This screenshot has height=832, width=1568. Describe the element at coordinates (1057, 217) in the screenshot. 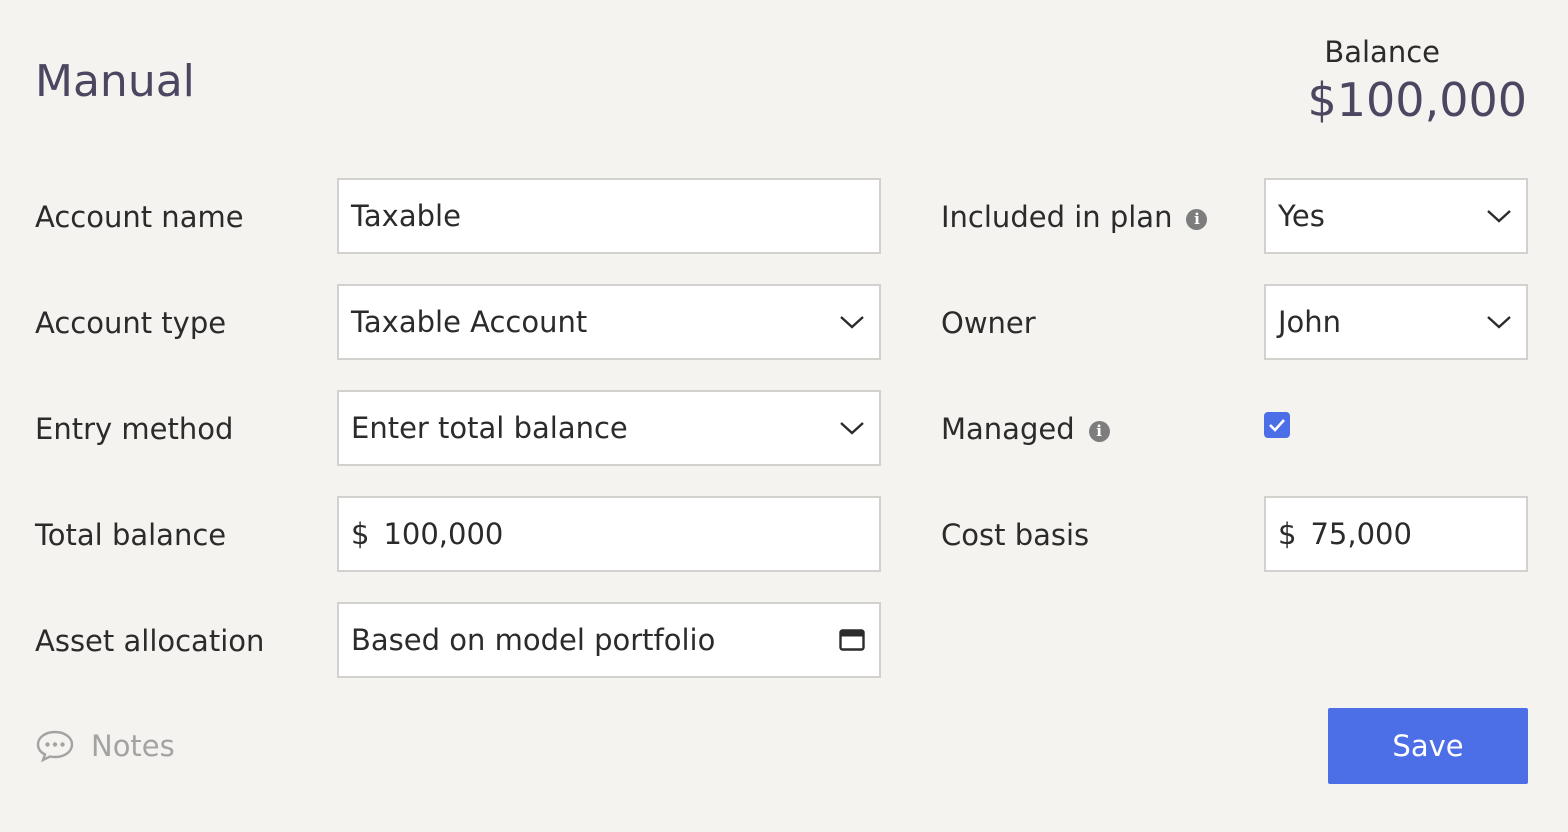

I see `included-in-plan-text: Included in plan` at that location.